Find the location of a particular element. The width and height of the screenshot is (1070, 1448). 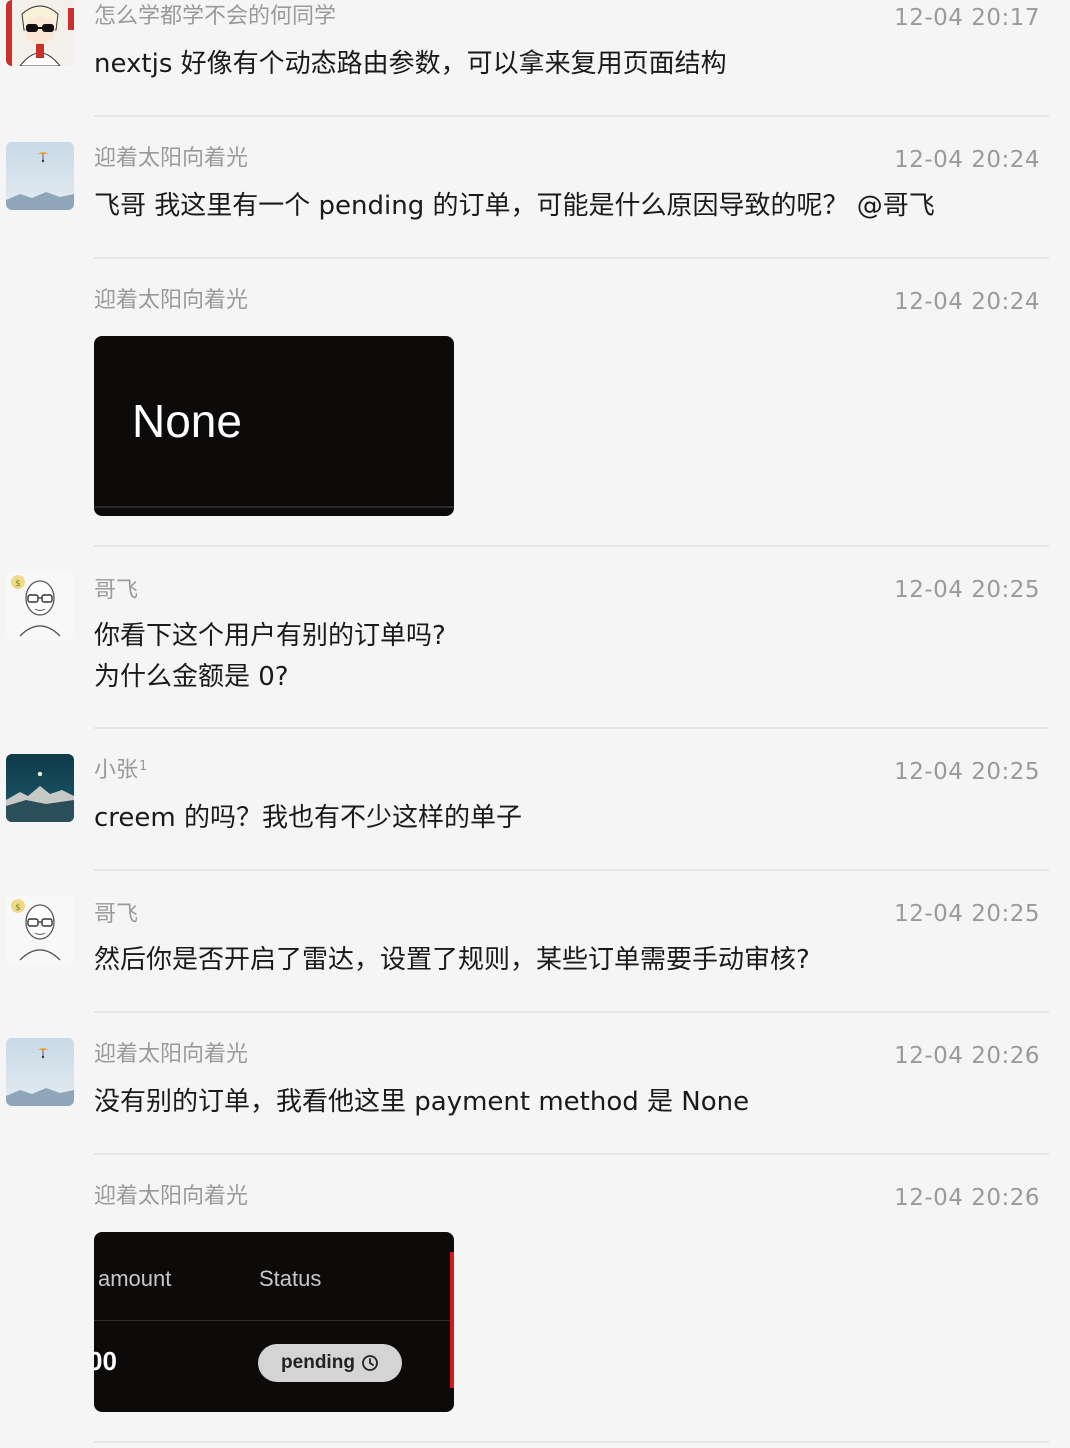

sender-badge: 1 is located at coordinates (143, 766).